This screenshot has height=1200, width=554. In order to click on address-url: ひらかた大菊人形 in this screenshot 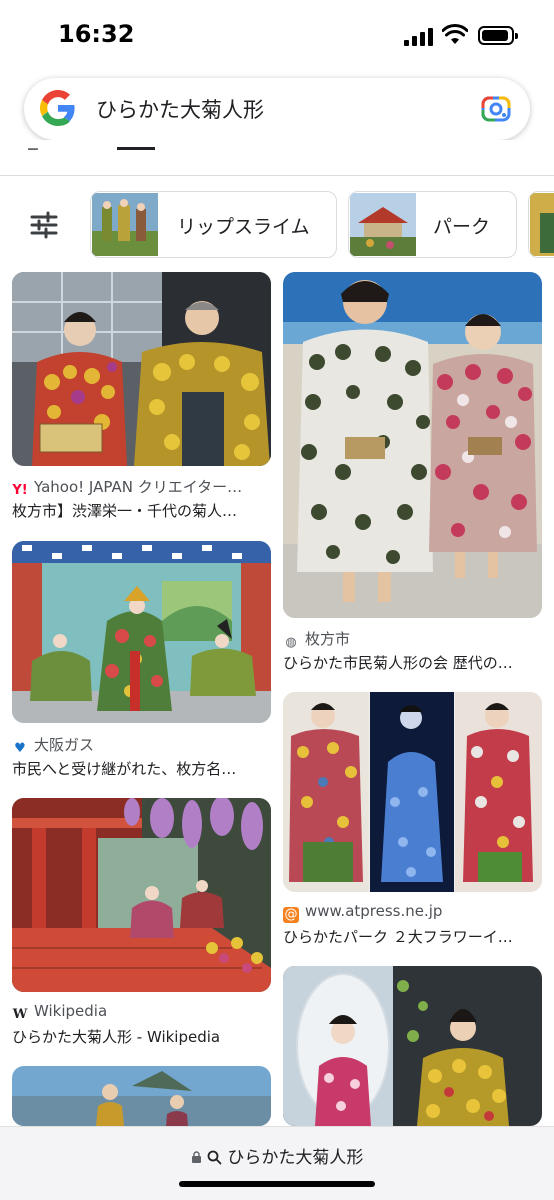, I will do `click(277, 1155)`.